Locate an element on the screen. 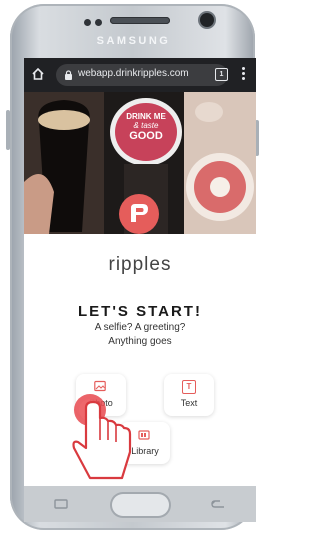  option-label: Text is located at coordinates (189, 403).